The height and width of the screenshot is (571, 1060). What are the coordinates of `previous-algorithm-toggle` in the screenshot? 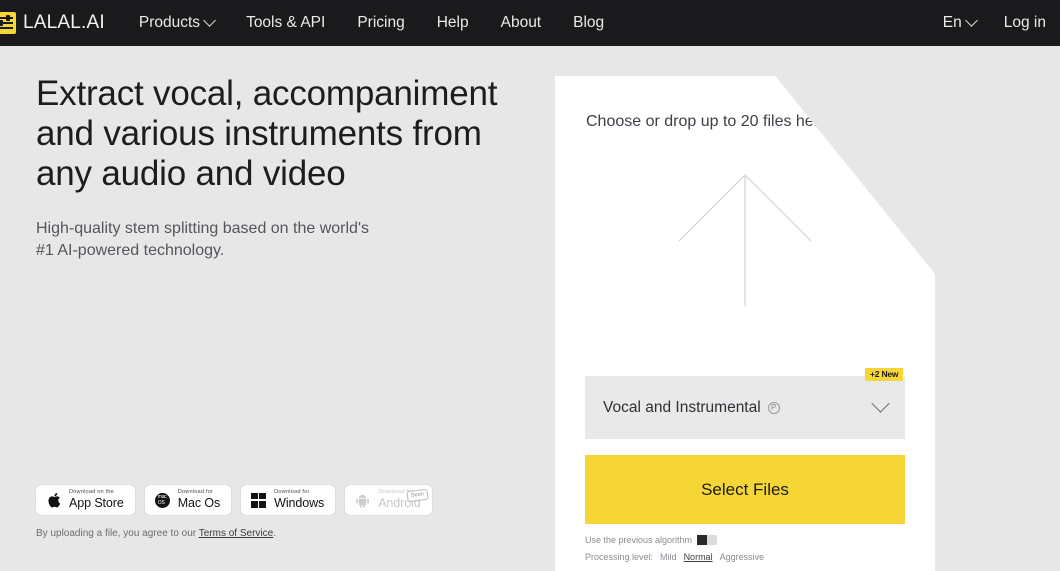 It's located at (707, 540).